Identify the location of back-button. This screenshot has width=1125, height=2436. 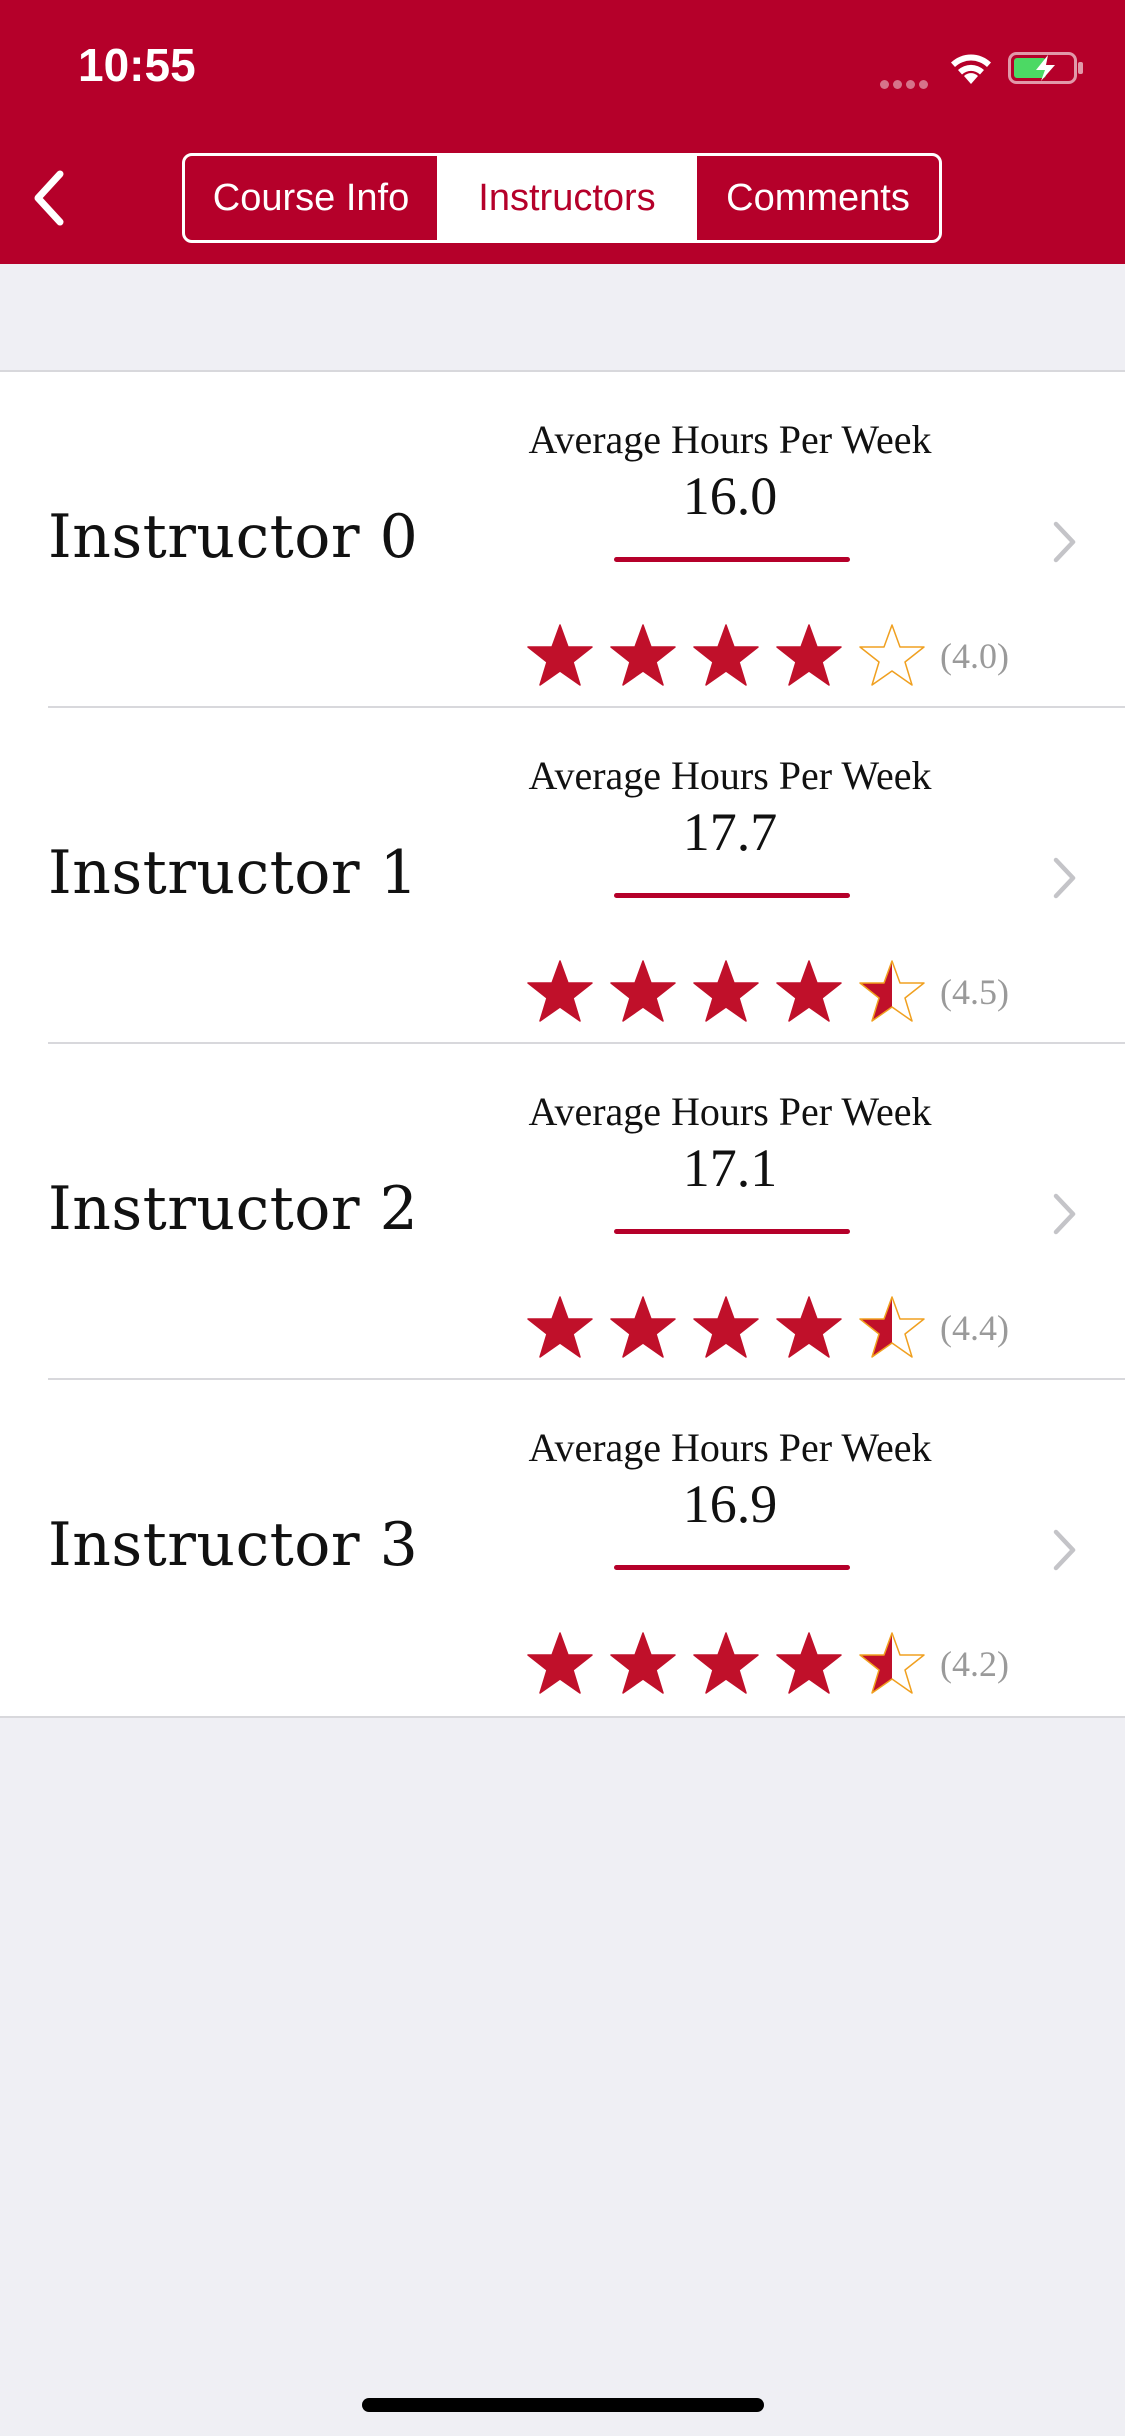
(48, 198).